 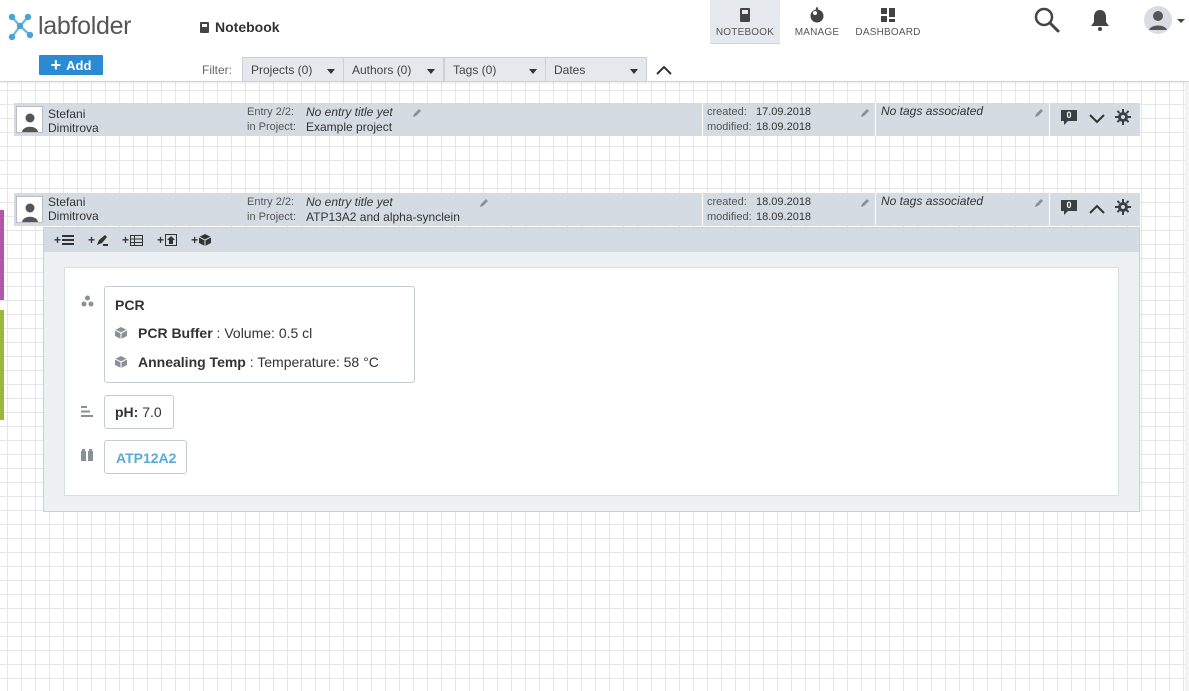 What do you see at coordinates (664, 71) in the screenshot?
I see `collapse-filter-icon` at bounding box center [664, 71].